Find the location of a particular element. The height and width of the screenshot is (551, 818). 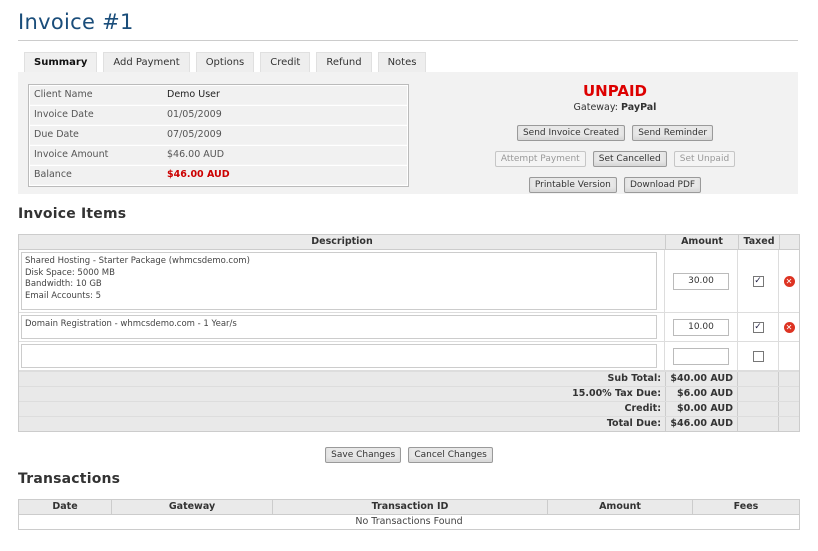

subtotal-row: Sub Total: $40.00 AUD is located at coordinates (409, 378).